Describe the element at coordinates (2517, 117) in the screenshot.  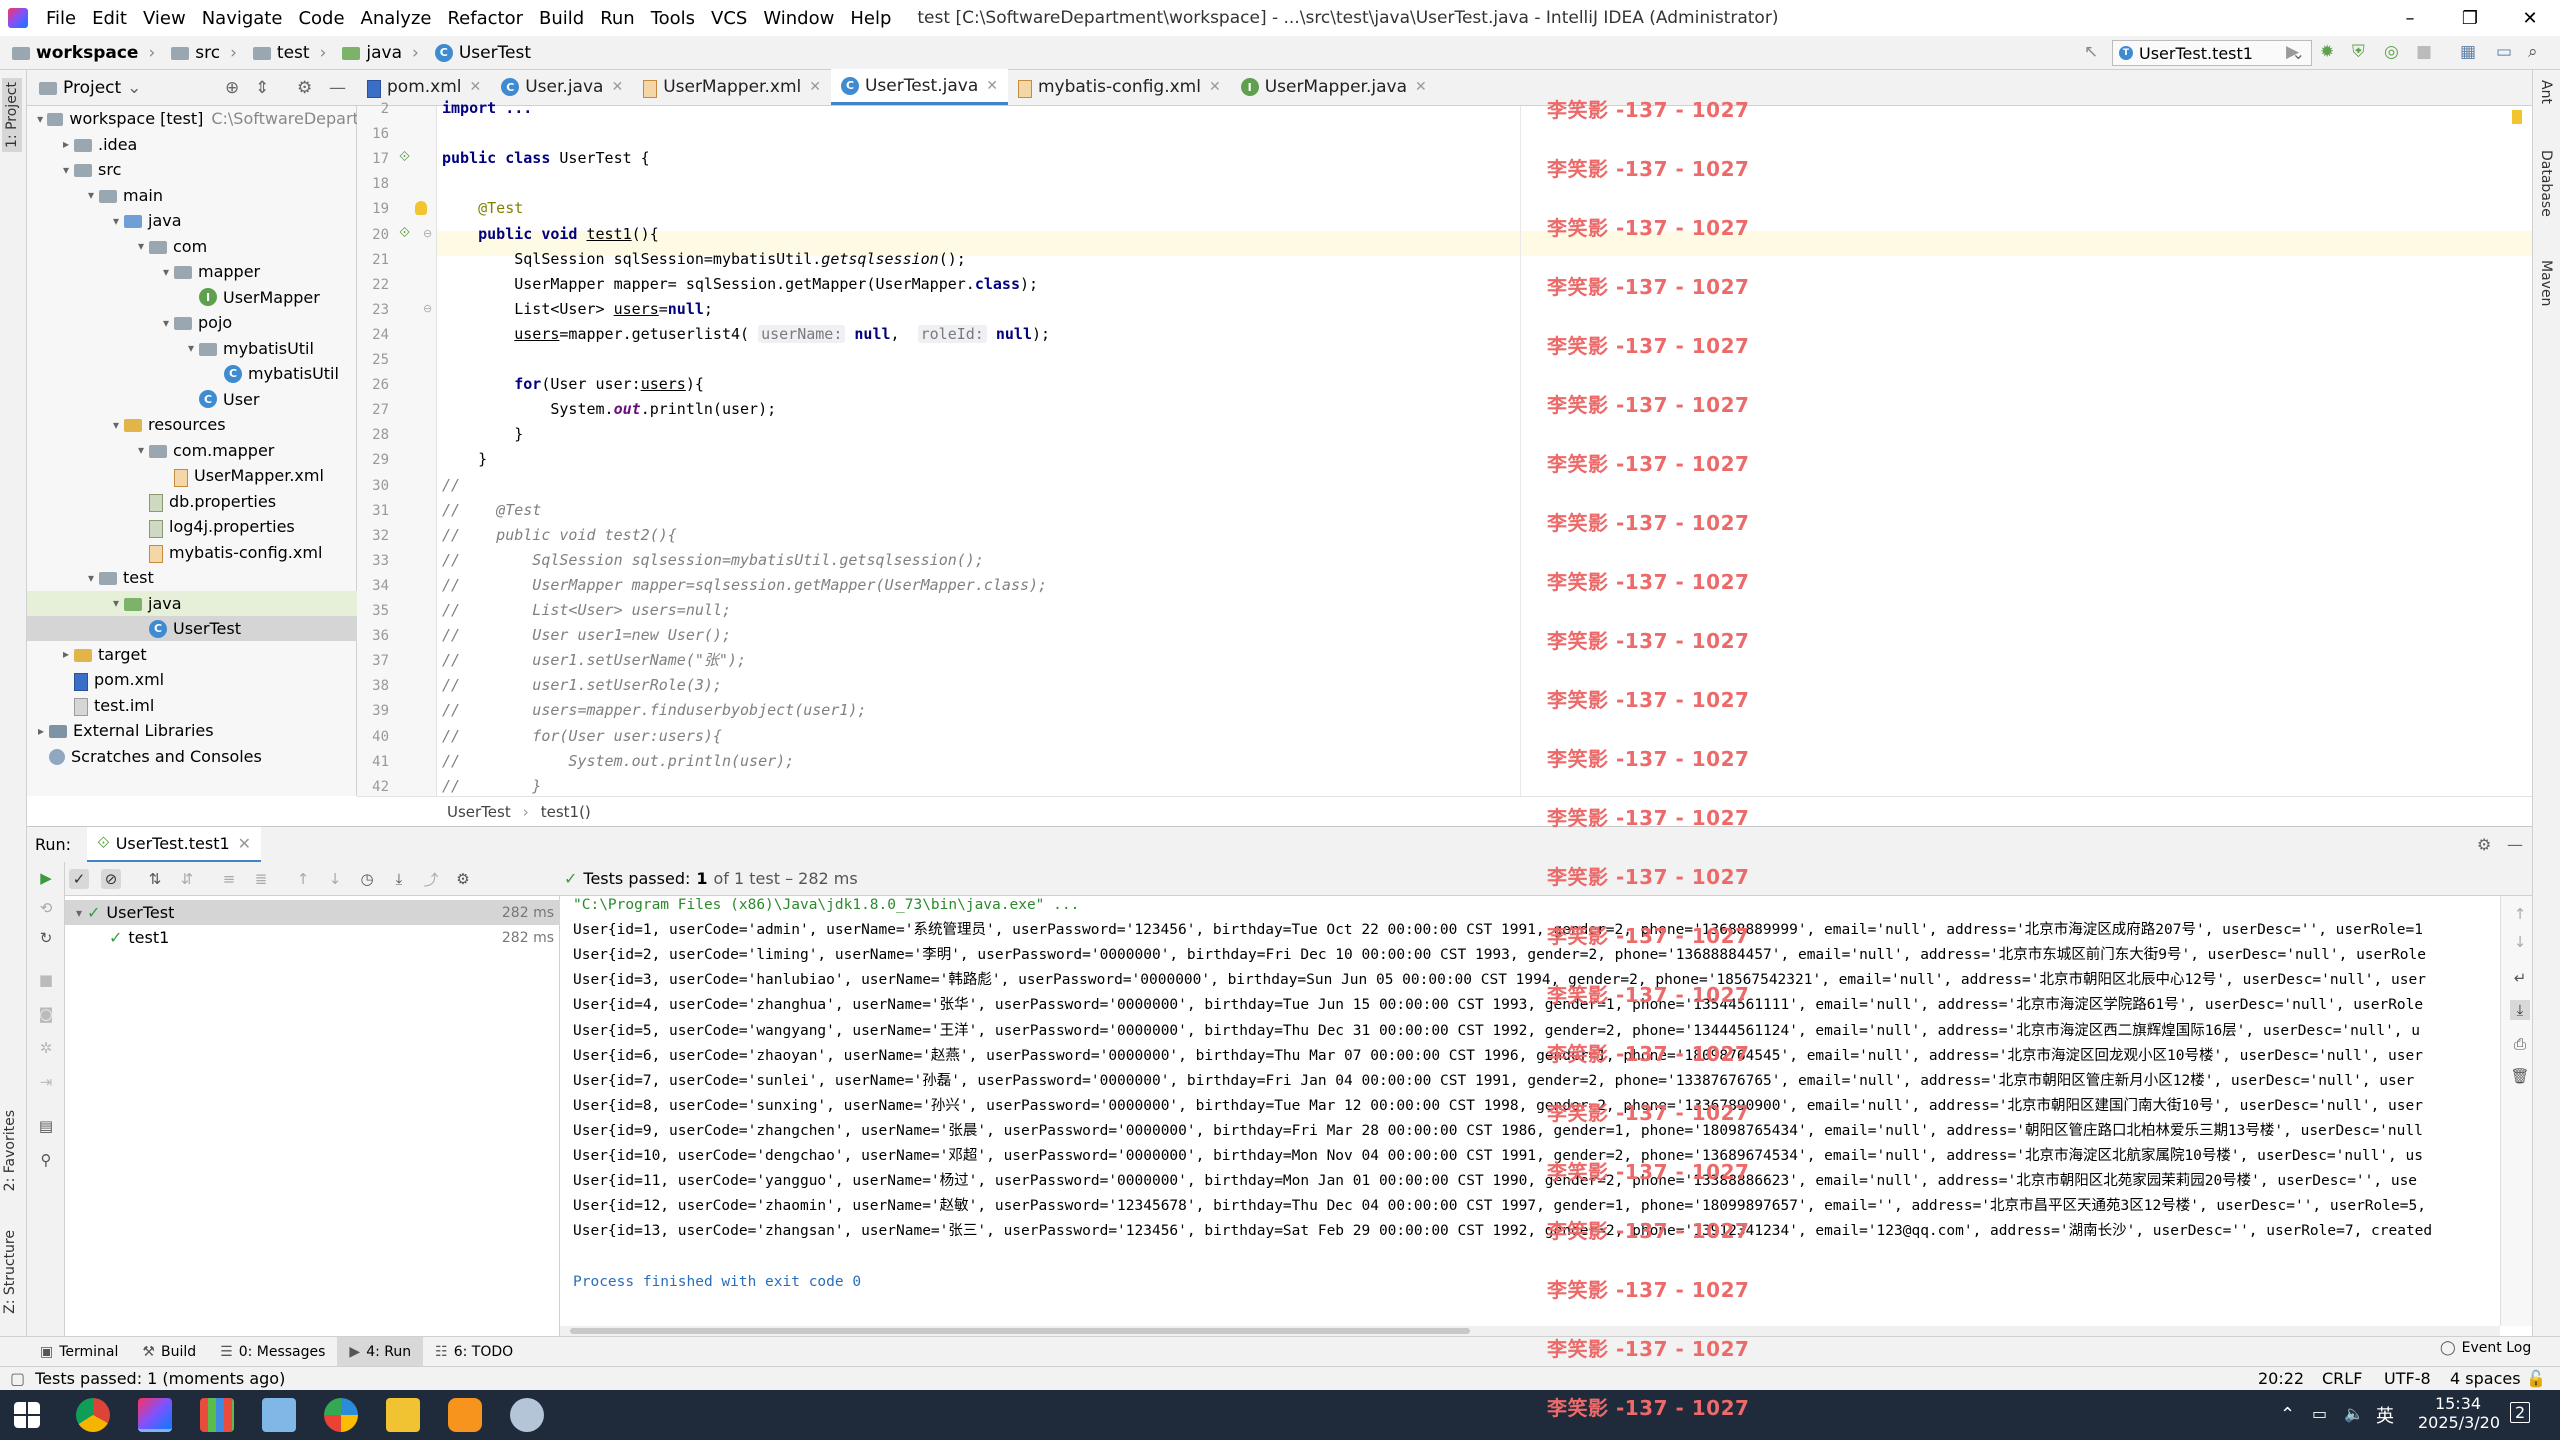
I see `warning-marker-icon` at that location.